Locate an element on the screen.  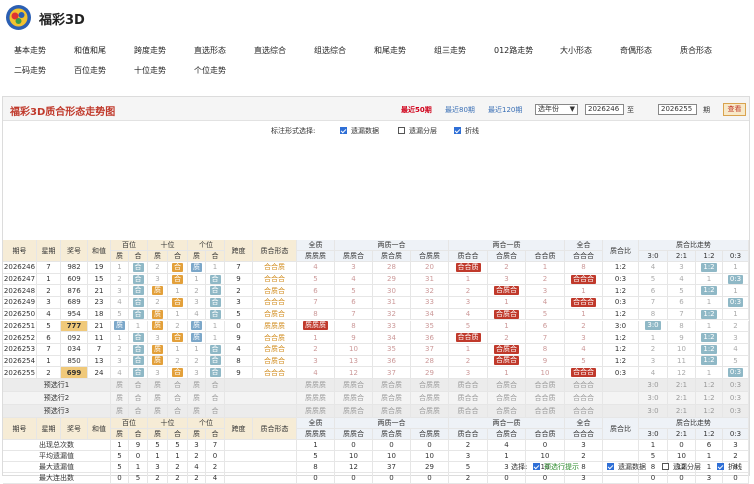
trend-hit-cell: 0:3 is located at coordinates (736, 279).